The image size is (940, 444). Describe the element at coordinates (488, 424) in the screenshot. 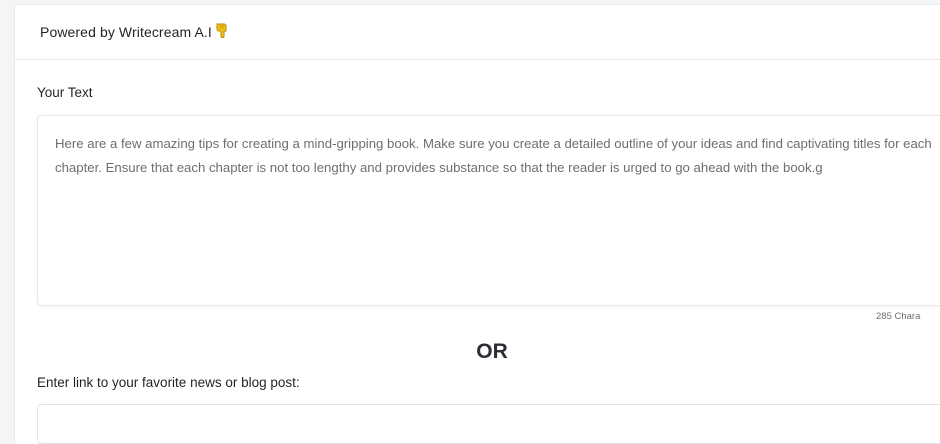

I see `link-input` at that location.